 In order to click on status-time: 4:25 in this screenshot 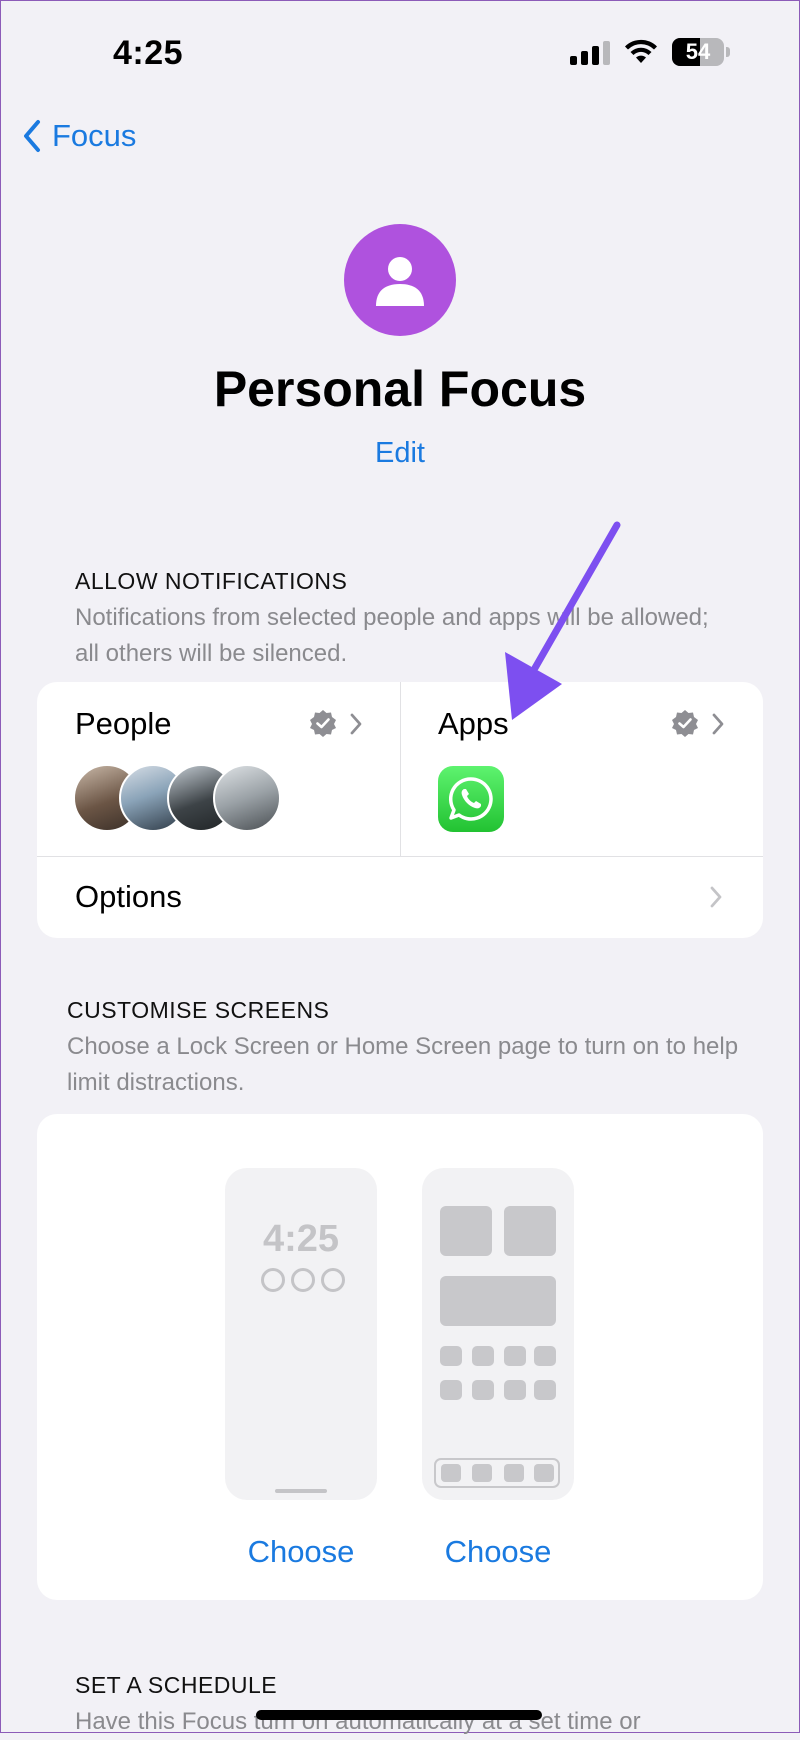, I will do `click(148, 53)`.